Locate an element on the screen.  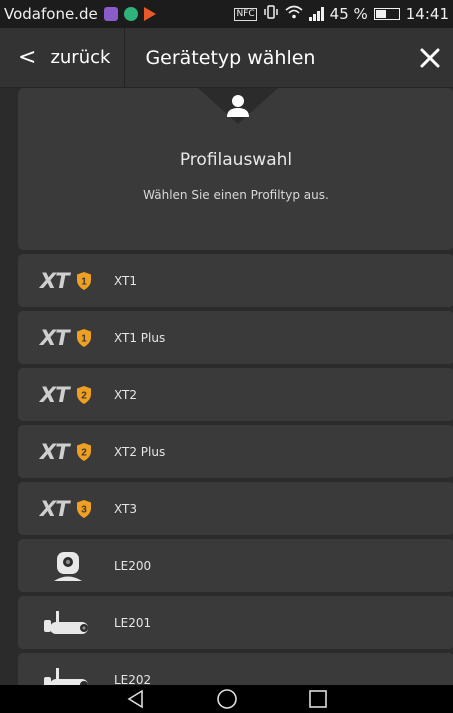
device-label: XT1 Plus is located at coordinates (140, 337).